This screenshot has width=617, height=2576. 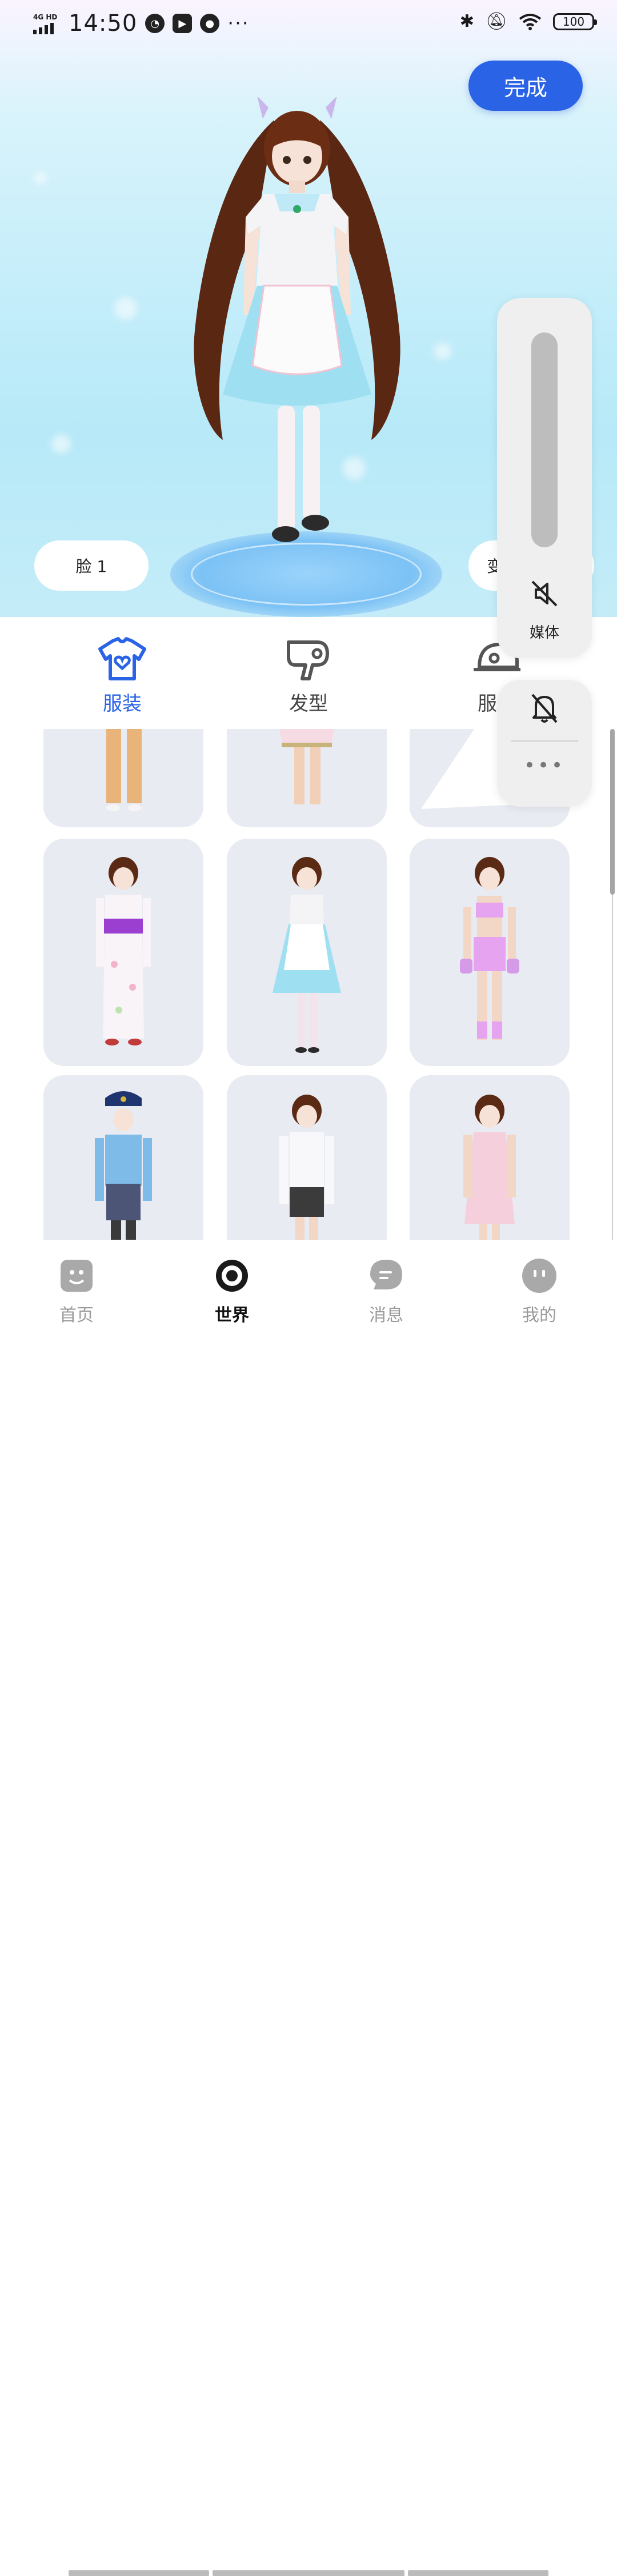 I want to click on network-indicator: 4G HD, so click(x=47, y=23).